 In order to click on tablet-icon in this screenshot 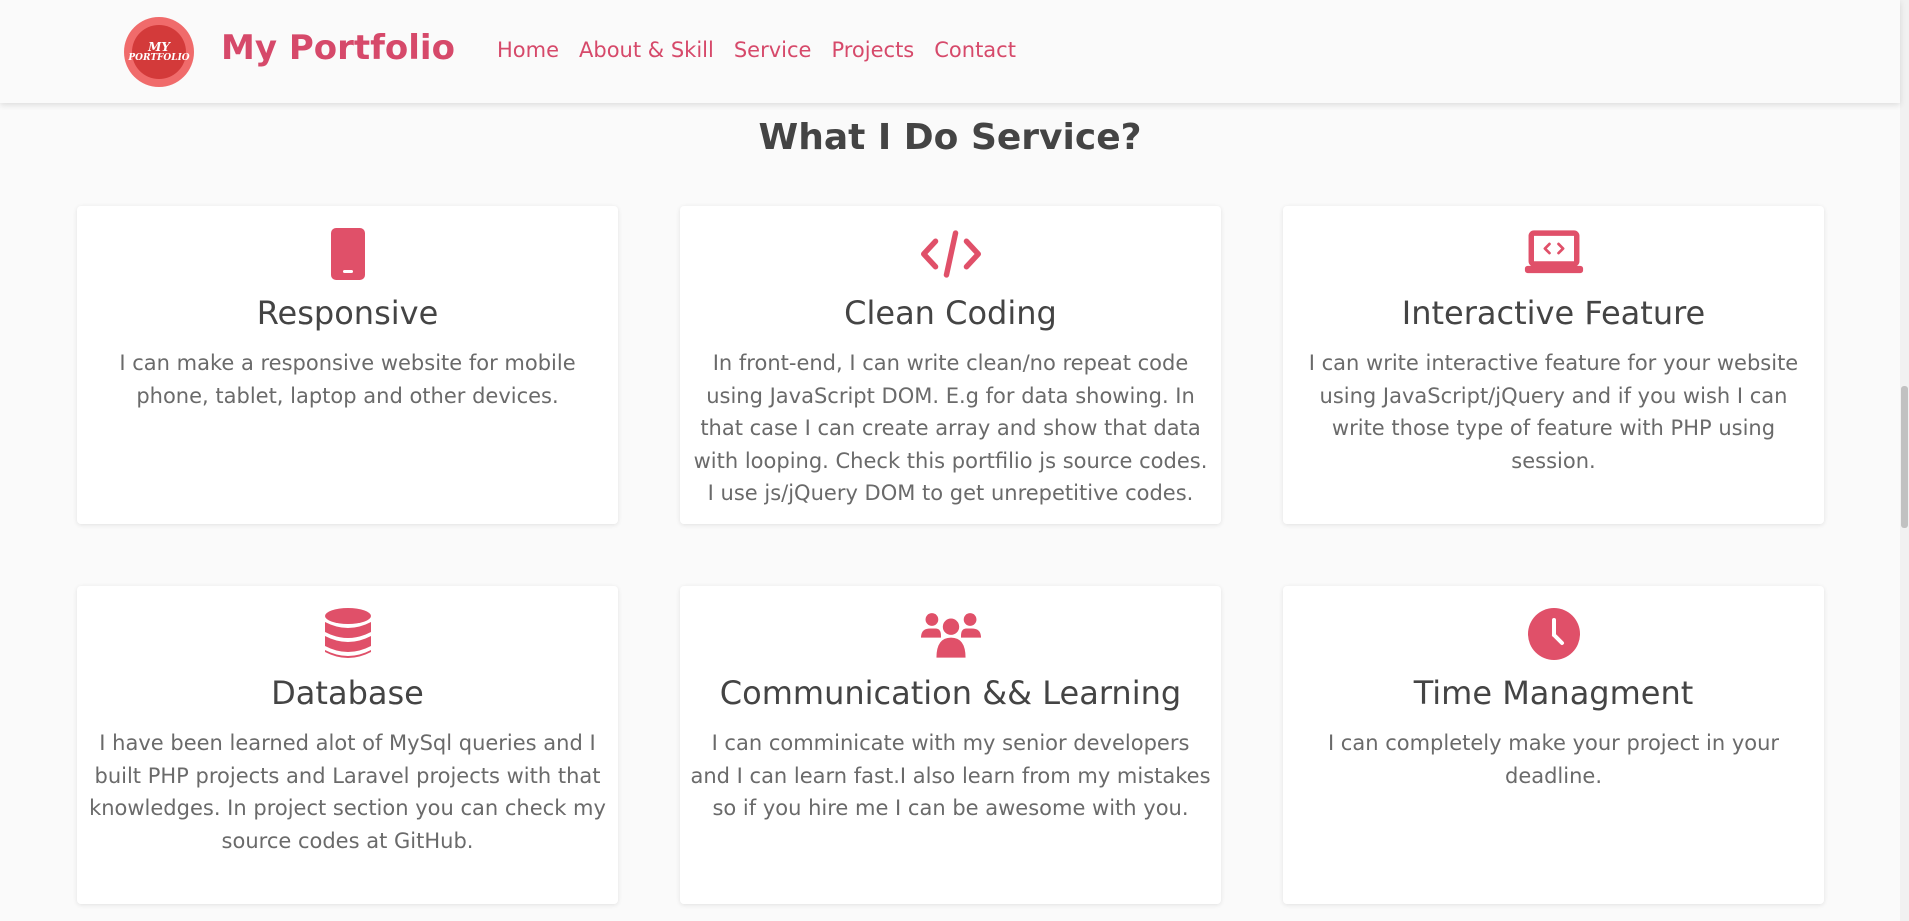, I will do `click(348, 254)`.